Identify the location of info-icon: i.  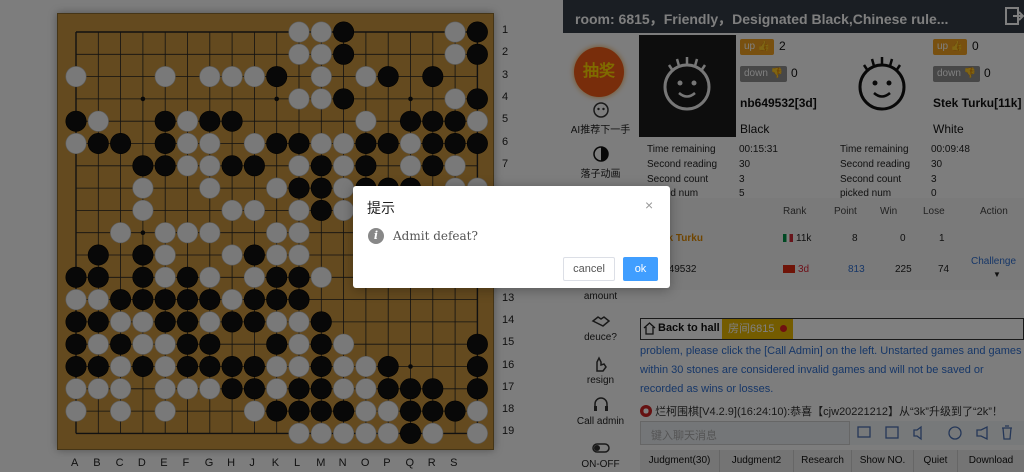
(376, 236).